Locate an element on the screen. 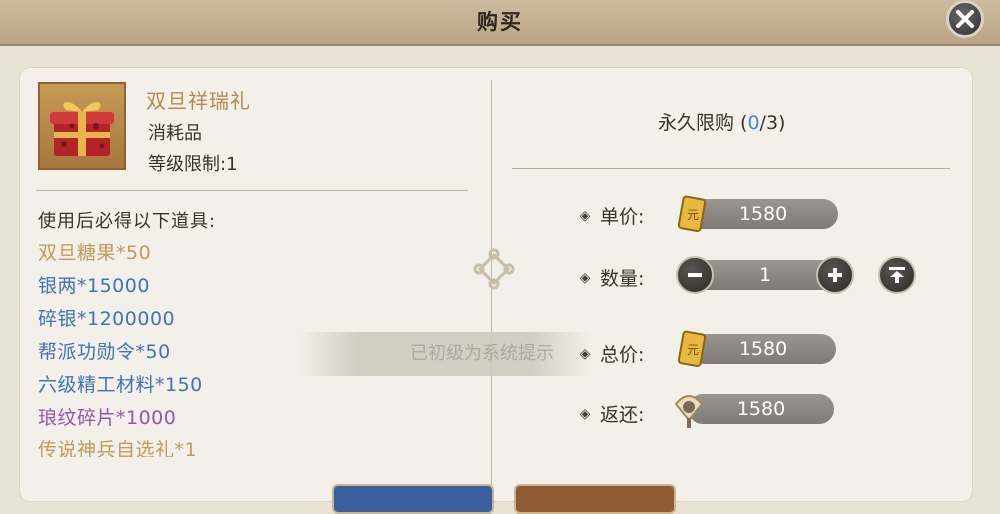 This screenshot has width=1000, height=514. quantity-text: 数量: is located at coordinates (622, 279).